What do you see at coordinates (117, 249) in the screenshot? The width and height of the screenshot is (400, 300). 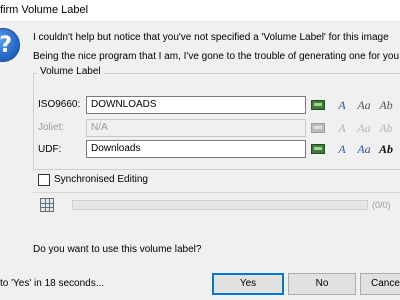 I see `confirm-question: Do you want to use this volume label?` at bounding box center [117, 249].